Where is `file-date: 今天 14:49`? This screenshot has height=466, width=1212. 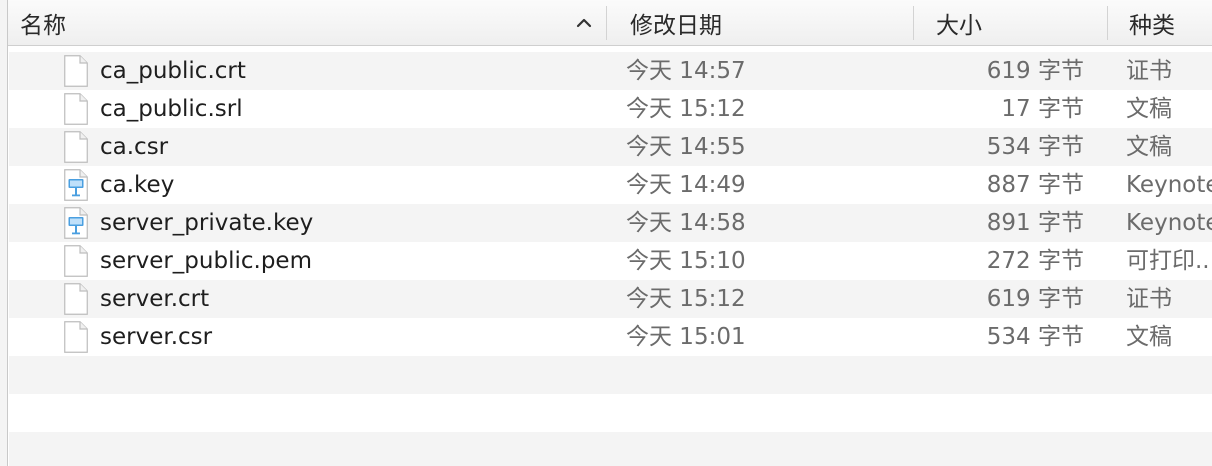
file-date: 今天 14:49 is located at coordinates (686, 185).